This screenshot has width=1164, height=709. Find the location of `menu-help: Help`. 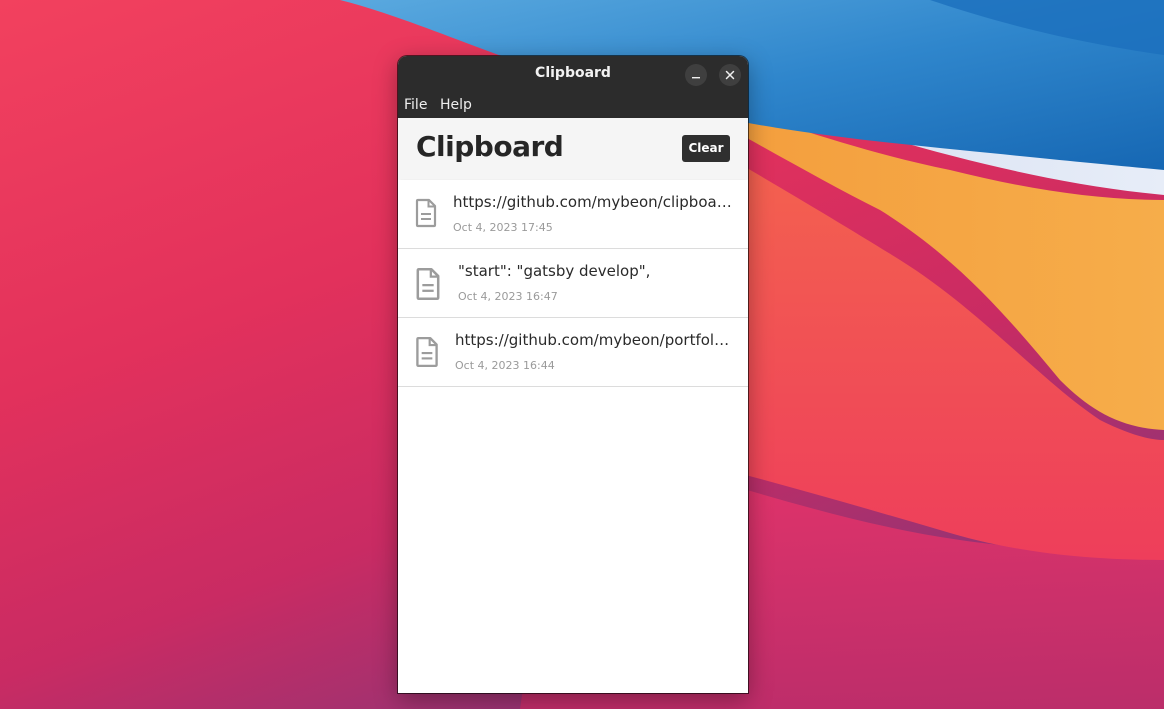

menu-help: Help is located at coordinates (456, 105).